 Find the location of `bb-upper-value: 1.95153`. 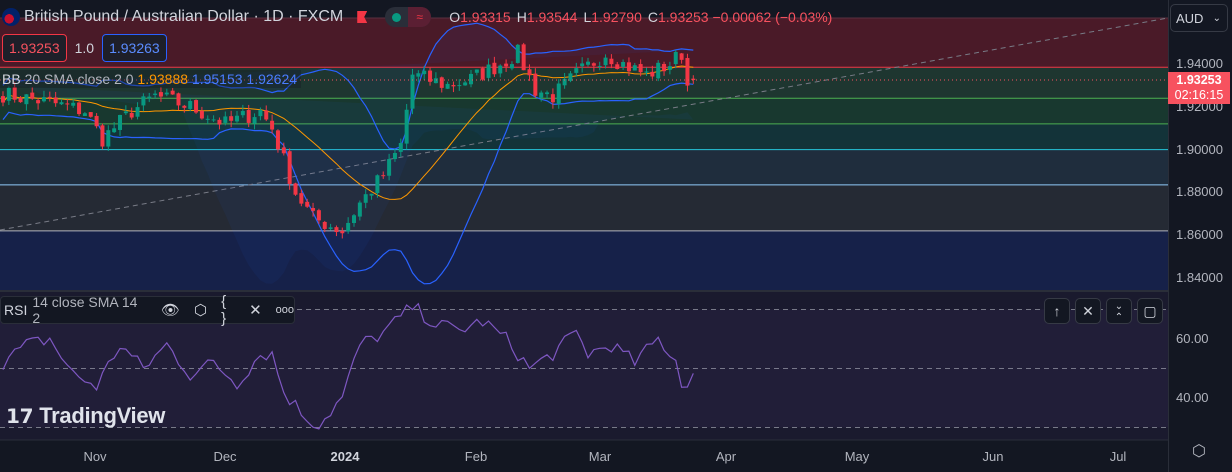

bb-upper-value: 1.95153 is located at coordinates (217, 79).